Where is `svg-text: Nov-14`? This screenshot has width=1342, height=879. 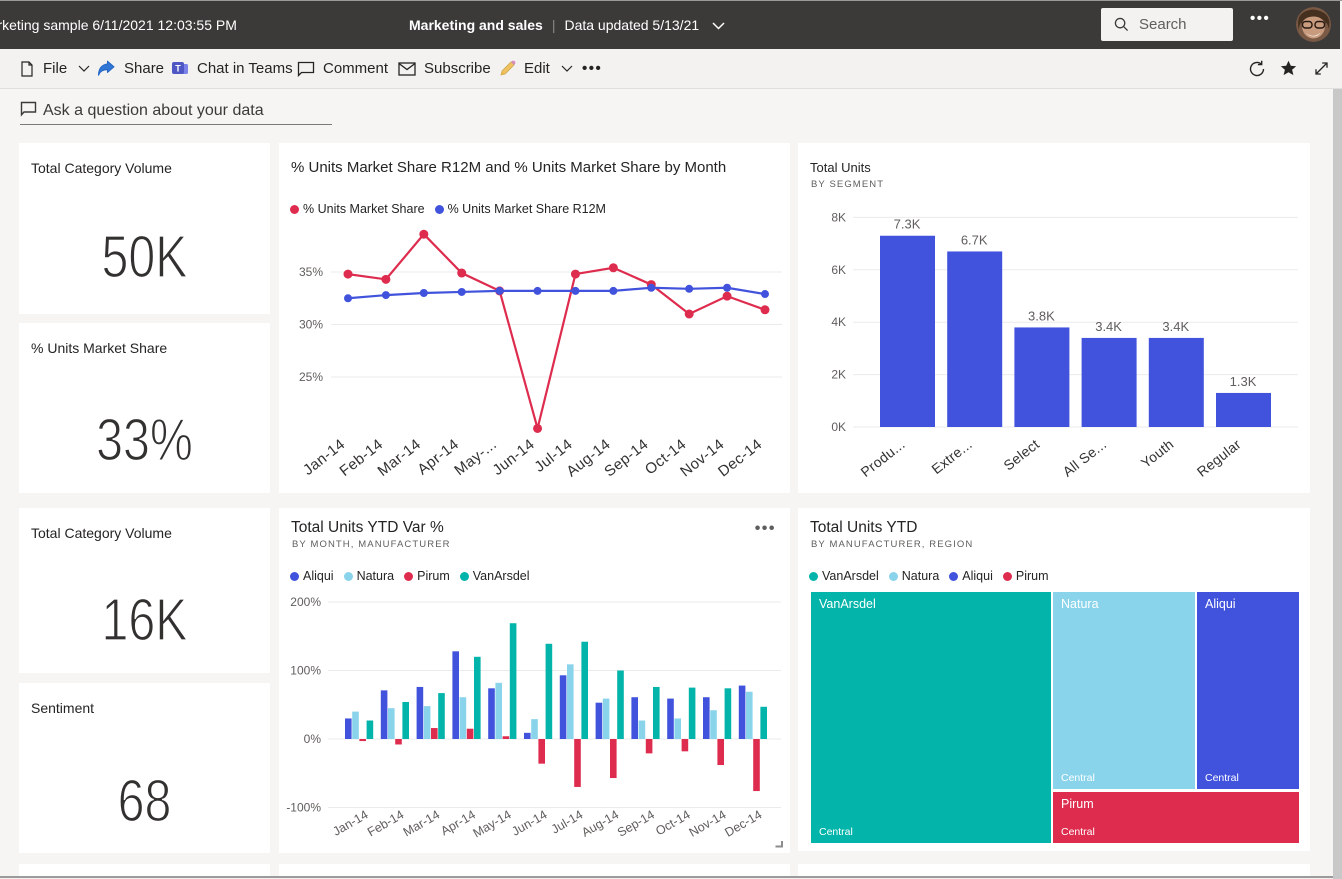
svg-text: Nov-14 is located at coordinates (708, 823).